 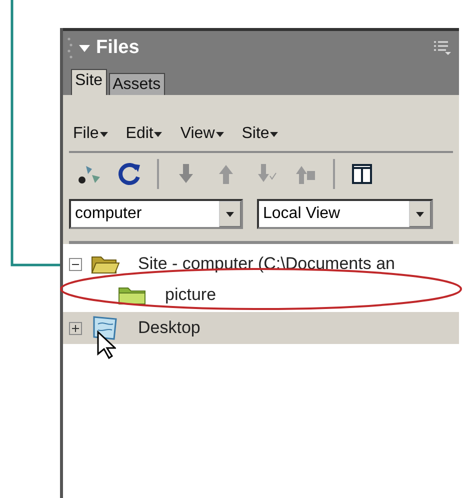 I want to click on site-select: computer, so click(x=156, y=214).